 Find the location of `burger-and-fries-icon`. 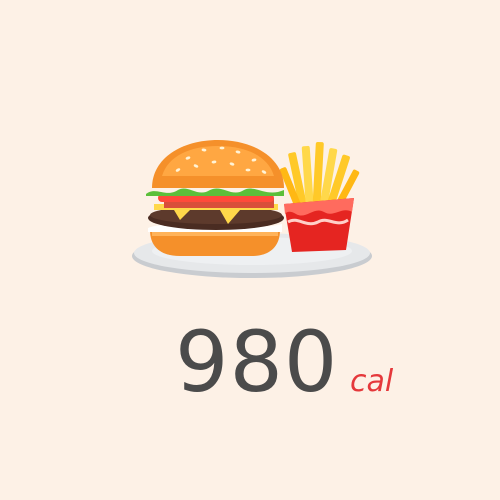

burger-and-fries-icon is located at coordinates (252, 209).